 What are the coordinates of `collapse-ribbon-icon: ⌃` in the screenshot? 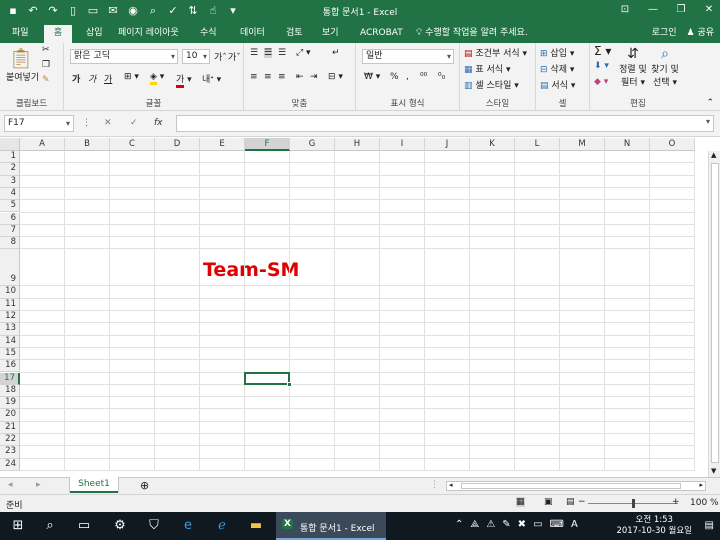 It's located at (710, 103).